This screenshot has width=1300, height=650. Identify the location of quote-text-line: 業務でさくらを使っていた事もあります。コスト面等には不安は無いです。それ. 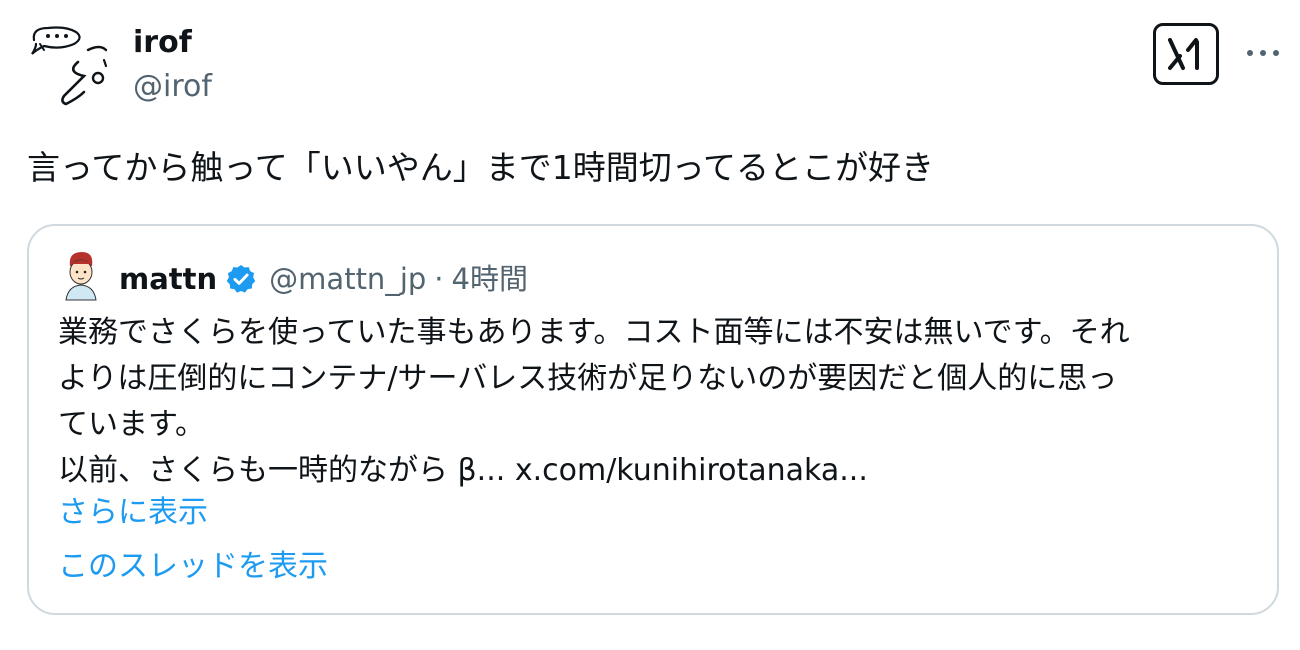
(594, 332).